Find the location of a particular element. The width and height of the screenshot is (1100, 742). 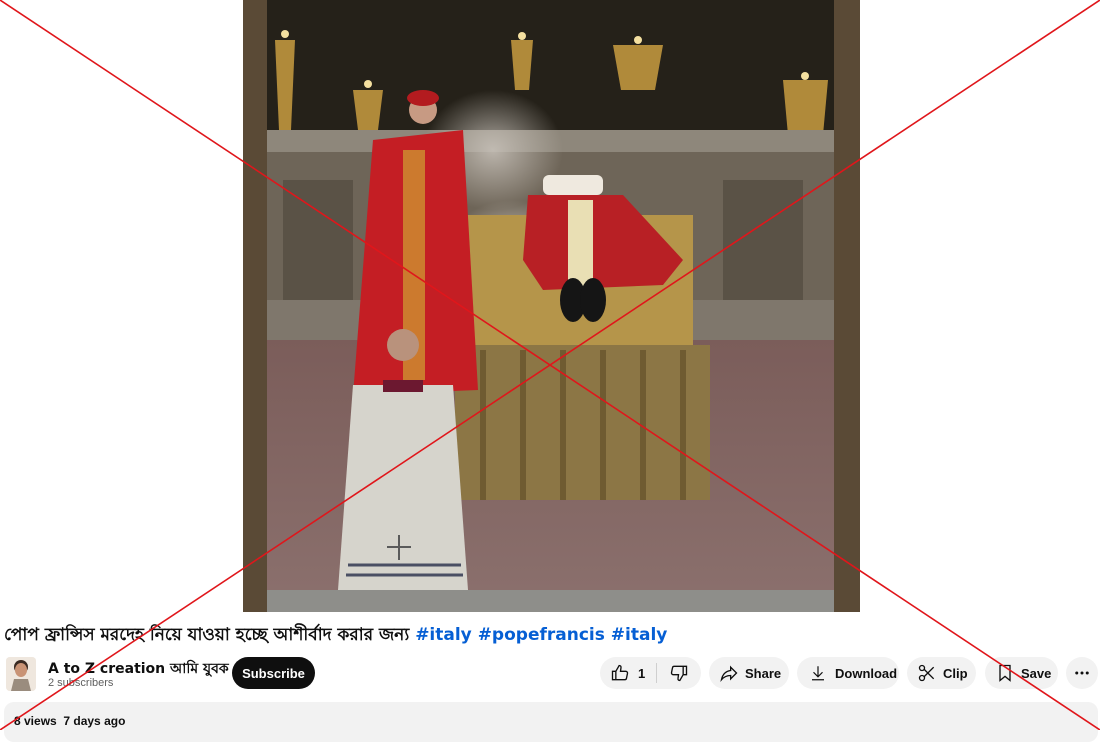

video-meta: 8 views 7 days ago is located at coordinates (69, 721).